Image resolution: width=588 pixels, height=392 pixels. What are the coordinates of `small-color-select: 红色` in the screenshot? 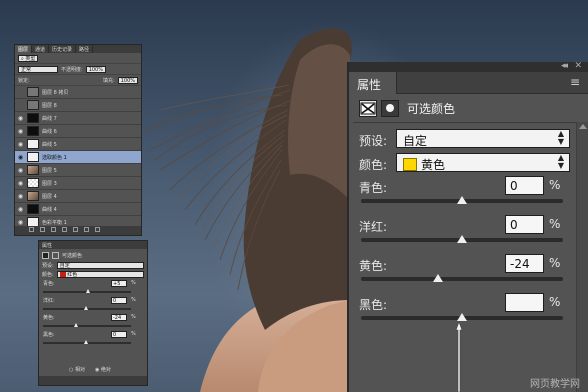 It's located at (100, 274).